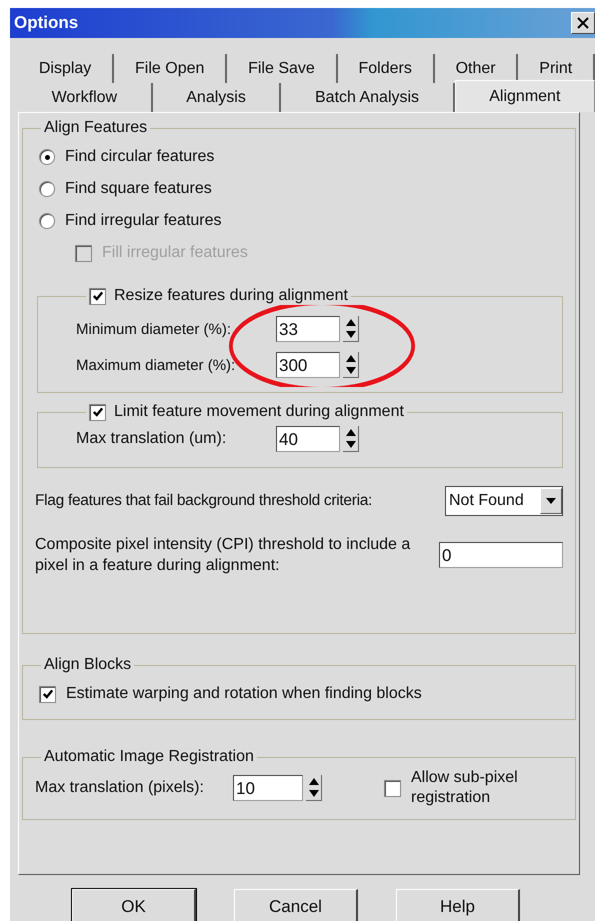 The image size is (595, 921). Describe the element at coordinates (308, 329) in the screenshot. I see `number-field: 33` at that location.